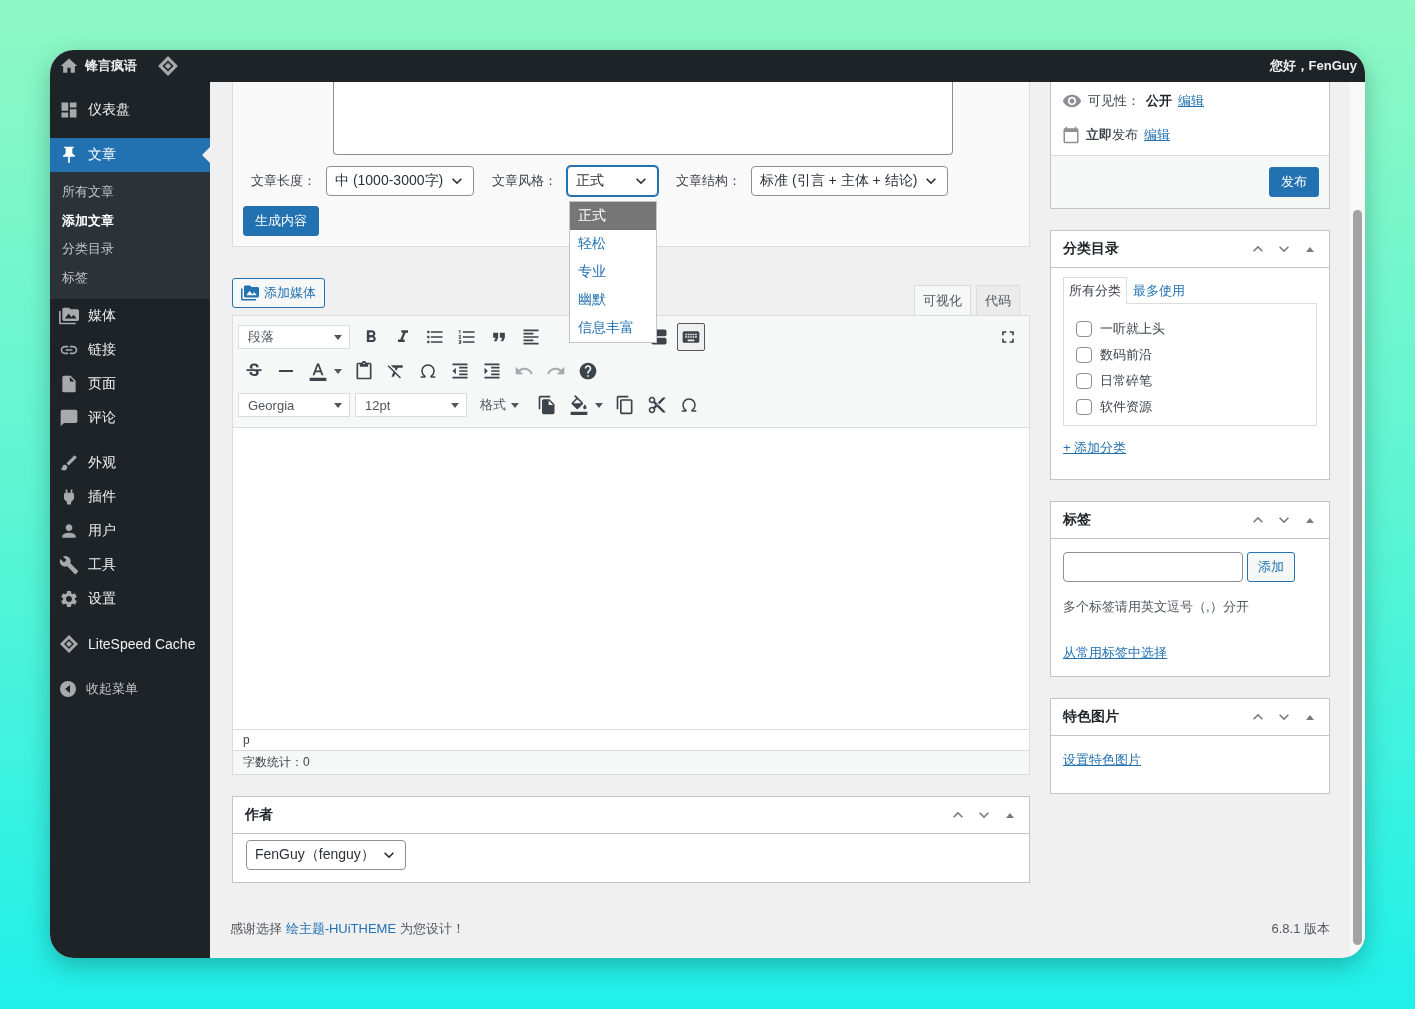 The image size is (1415, 1009). What do you see at coordinates (1132, 329) in the screenshot?
I see `category-label: 一听就上头` at bounding box center [1132, 329].